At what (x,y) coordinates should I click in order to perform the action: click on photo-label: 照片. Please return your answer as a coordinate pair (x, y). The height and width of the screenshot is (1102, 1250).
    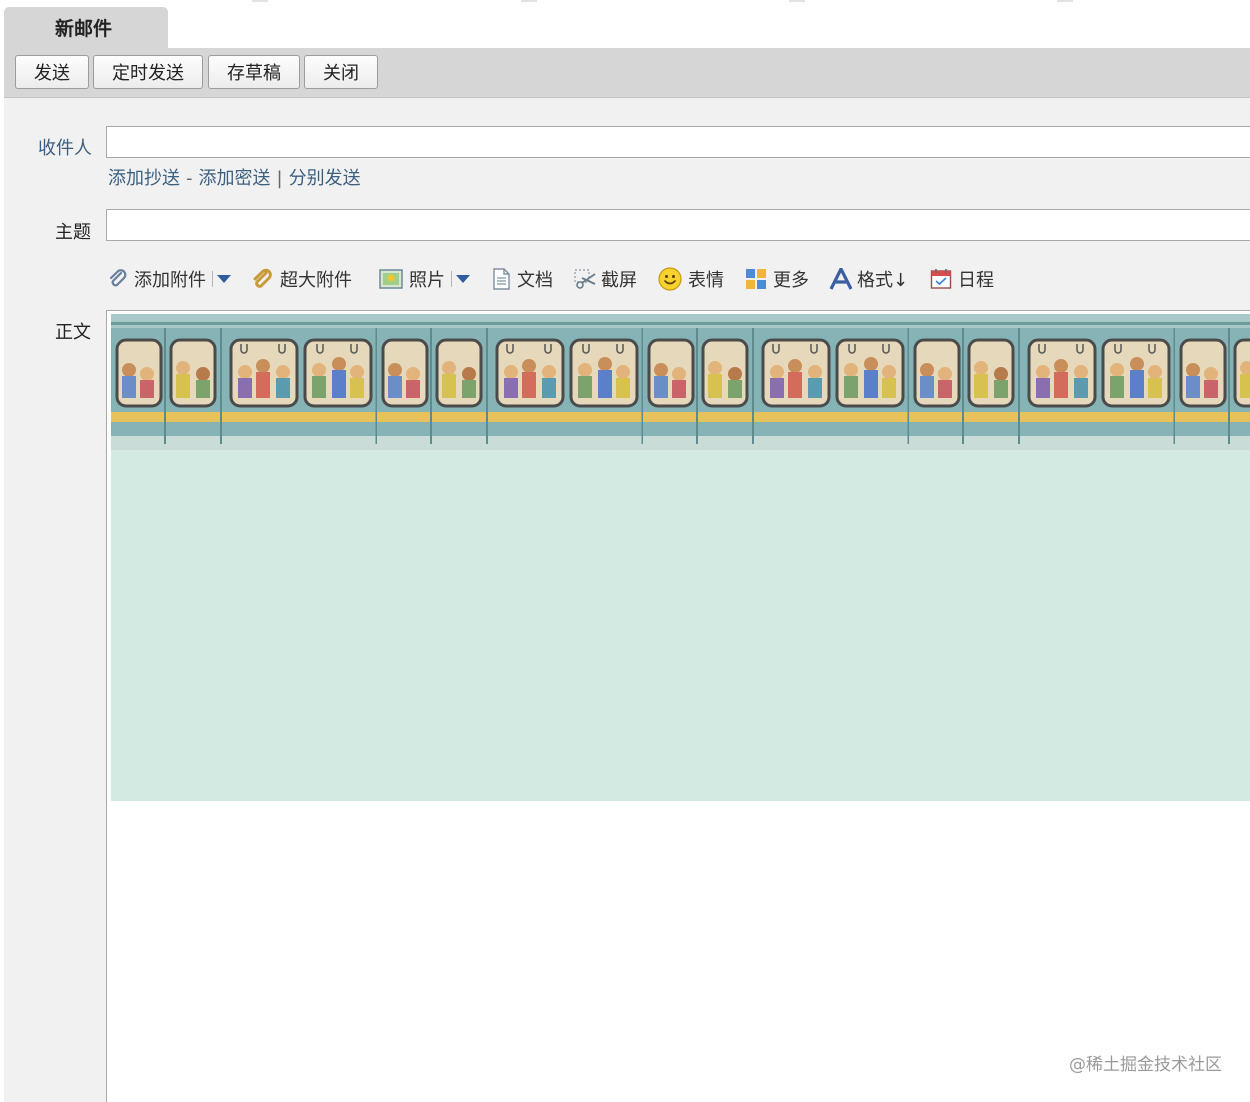
    Looking at the image, I should click on (427, 280).